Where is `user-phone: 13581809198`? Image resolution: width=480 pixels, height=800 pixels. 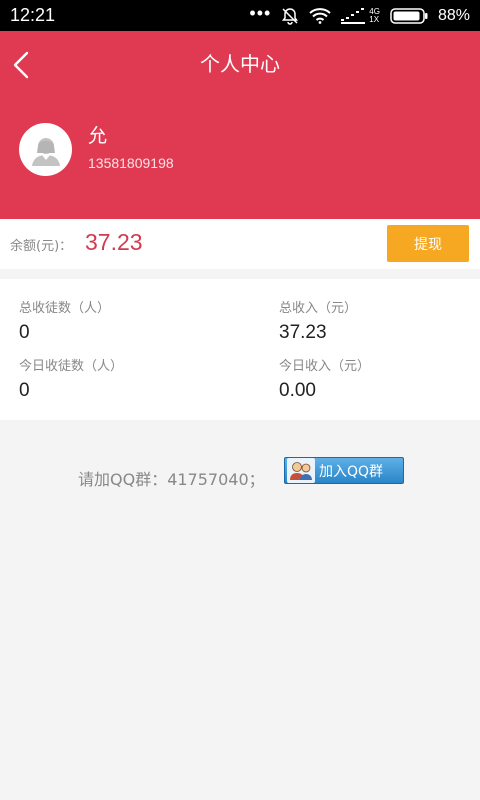
user-phone: 13581809198 is located at coordinates (131, 163).